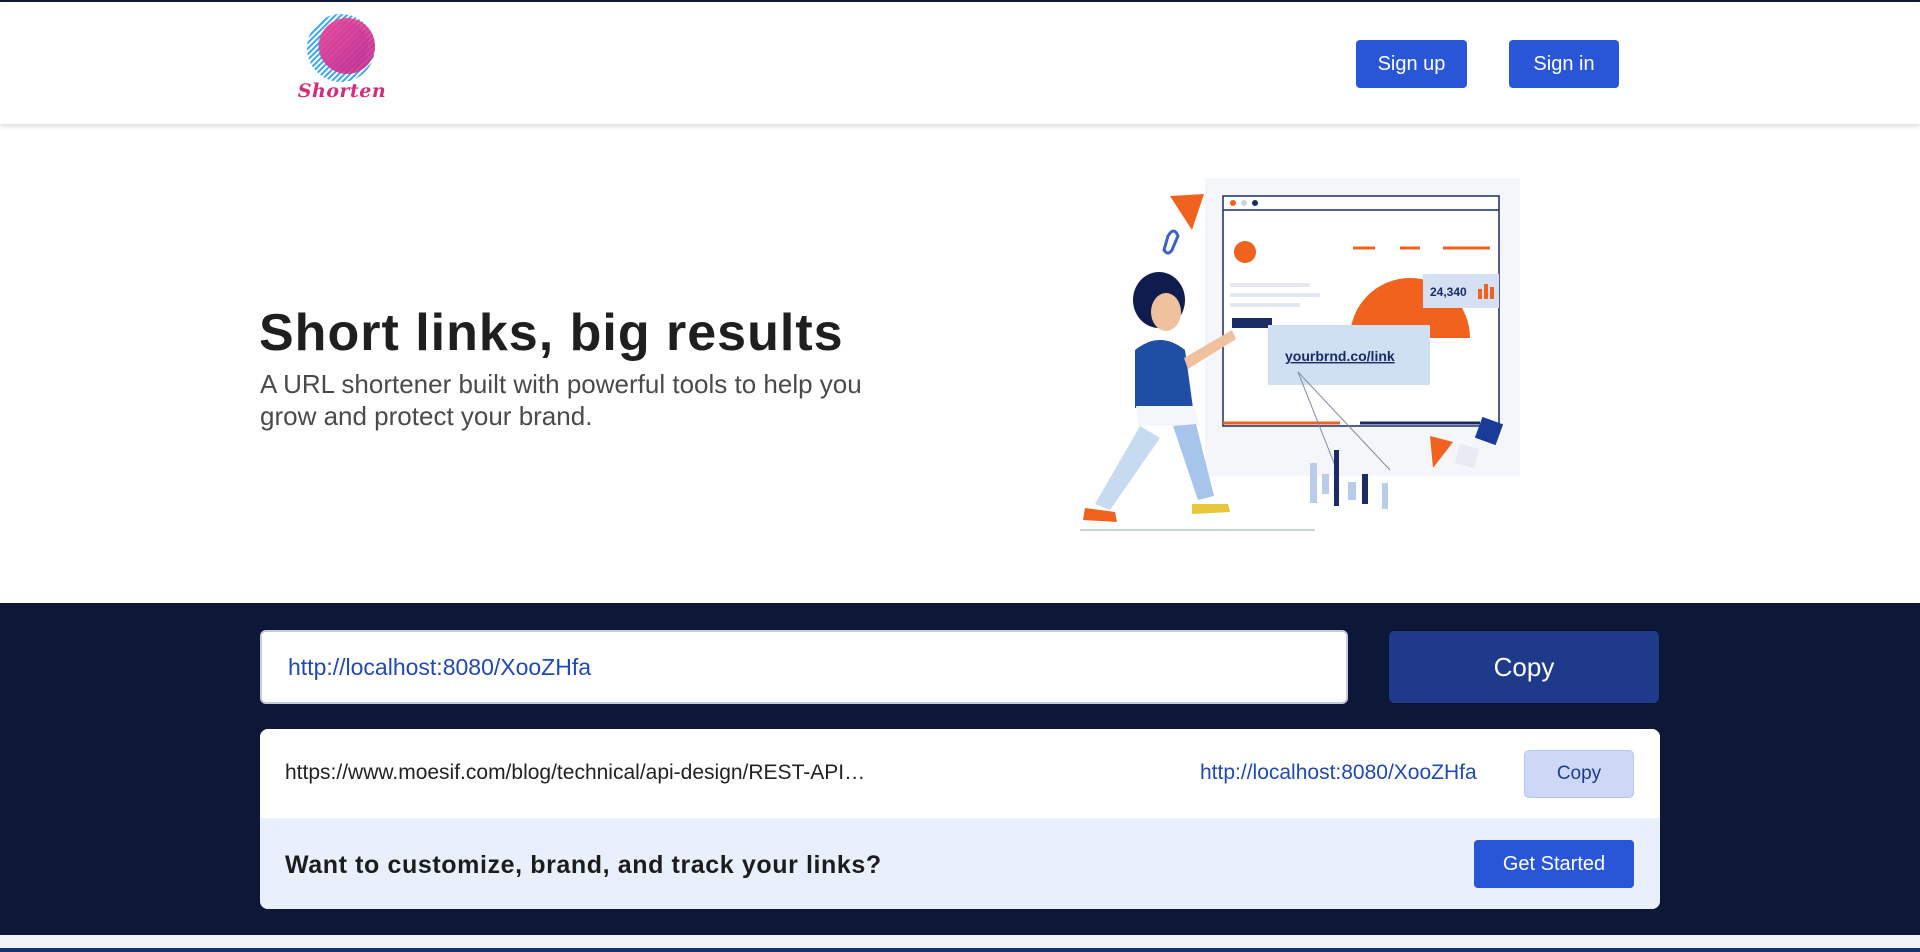 The width and height of the screenshot is (1920, 952). I want to click on copy-shortened-url-button: Copy, so click(1524, 667).